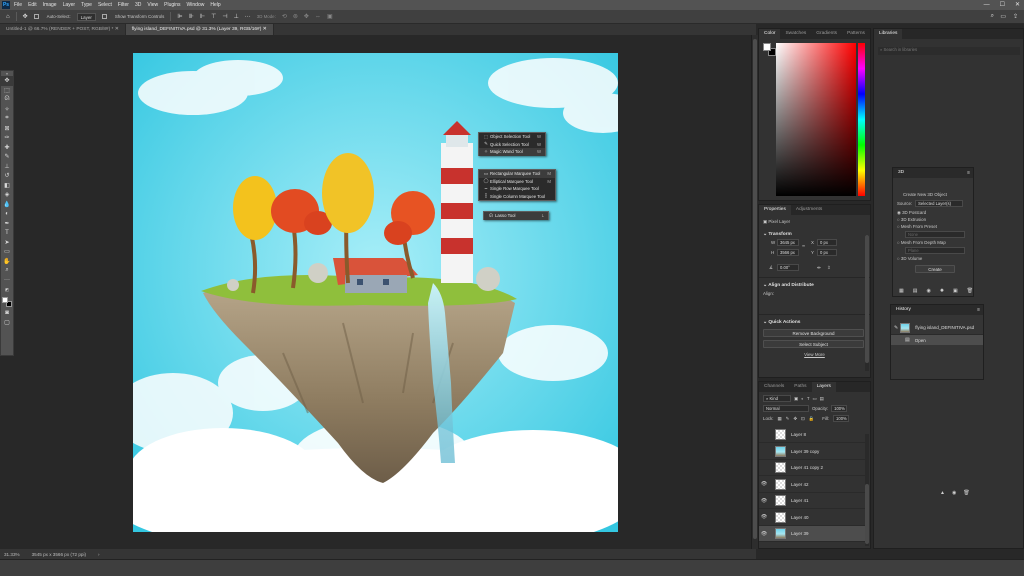  I want to click on flip-horizontal-icon: ⇹, so click(819, 268).